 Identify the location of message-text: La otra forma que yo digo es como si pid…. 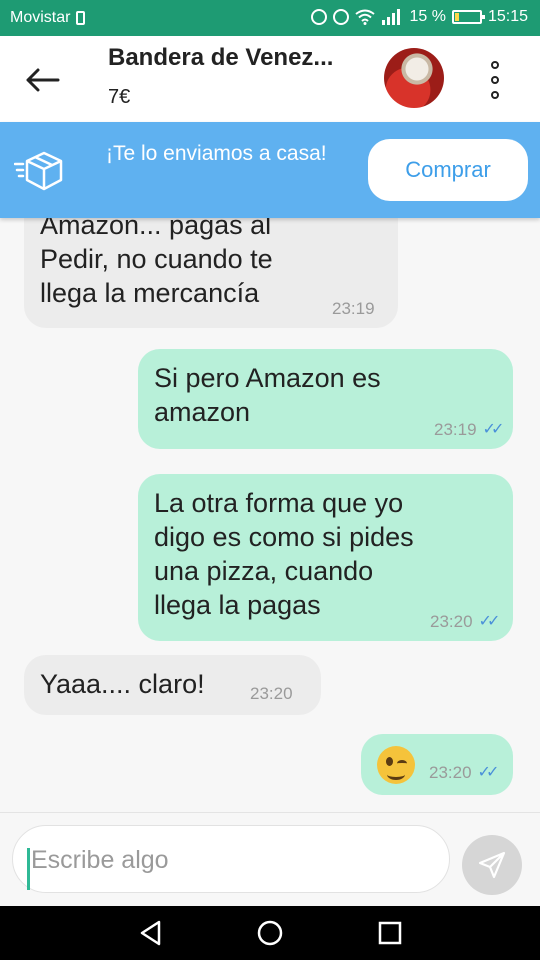
(284, 554).